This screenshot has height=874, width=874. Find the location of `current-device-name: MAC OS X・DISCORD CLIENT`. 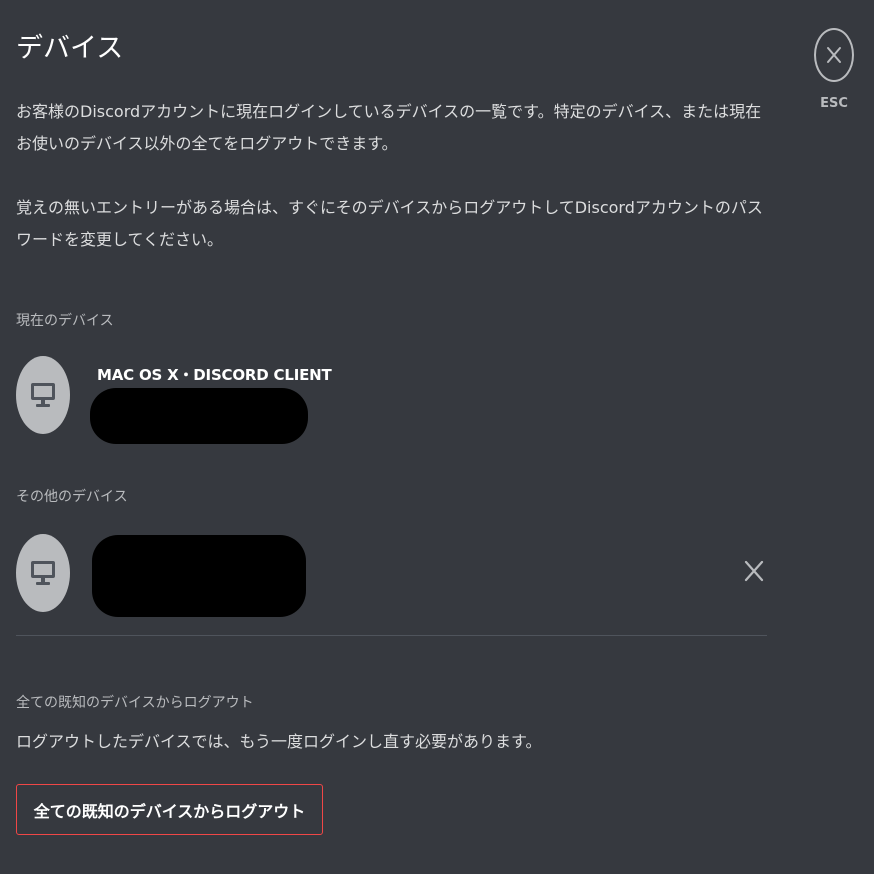

current-device-name: MAC OS X・DISCORD CLIENT is located at coordinates (214, 375).